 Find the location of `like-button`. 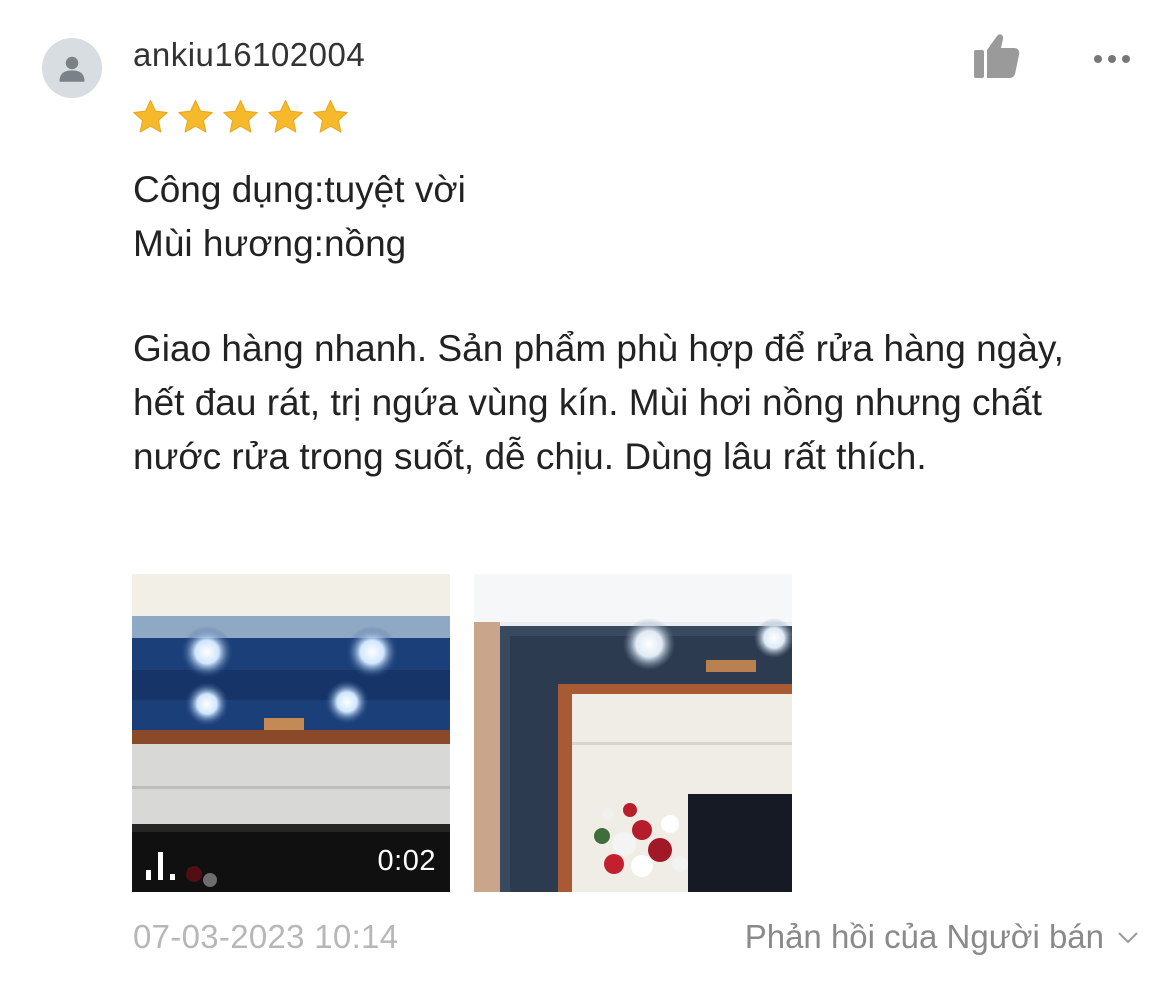

like-button is located at coordinates (996, 57).